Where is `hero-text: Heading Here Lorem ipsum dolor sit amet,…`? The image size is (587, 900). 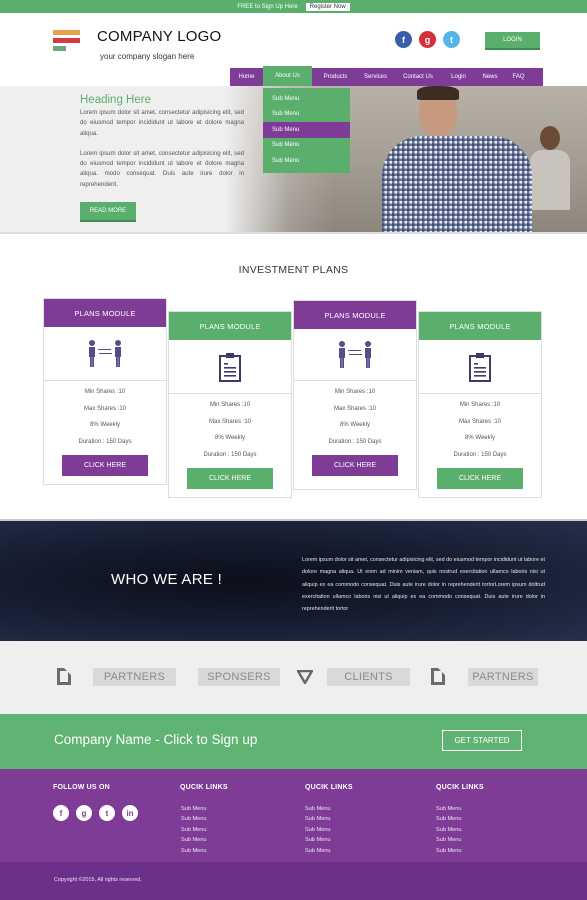
hero-text: Heading Here Lorem ipsum dolor sit amet,… is located at coordinates (162, 147).